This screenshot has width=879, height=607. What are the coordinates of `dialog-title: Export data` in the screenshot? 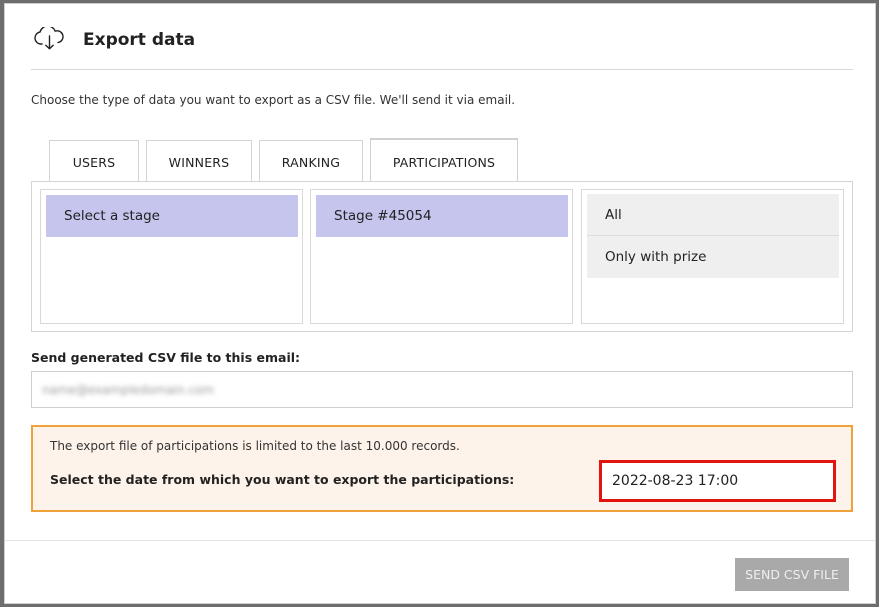 It's located at (139, 39).